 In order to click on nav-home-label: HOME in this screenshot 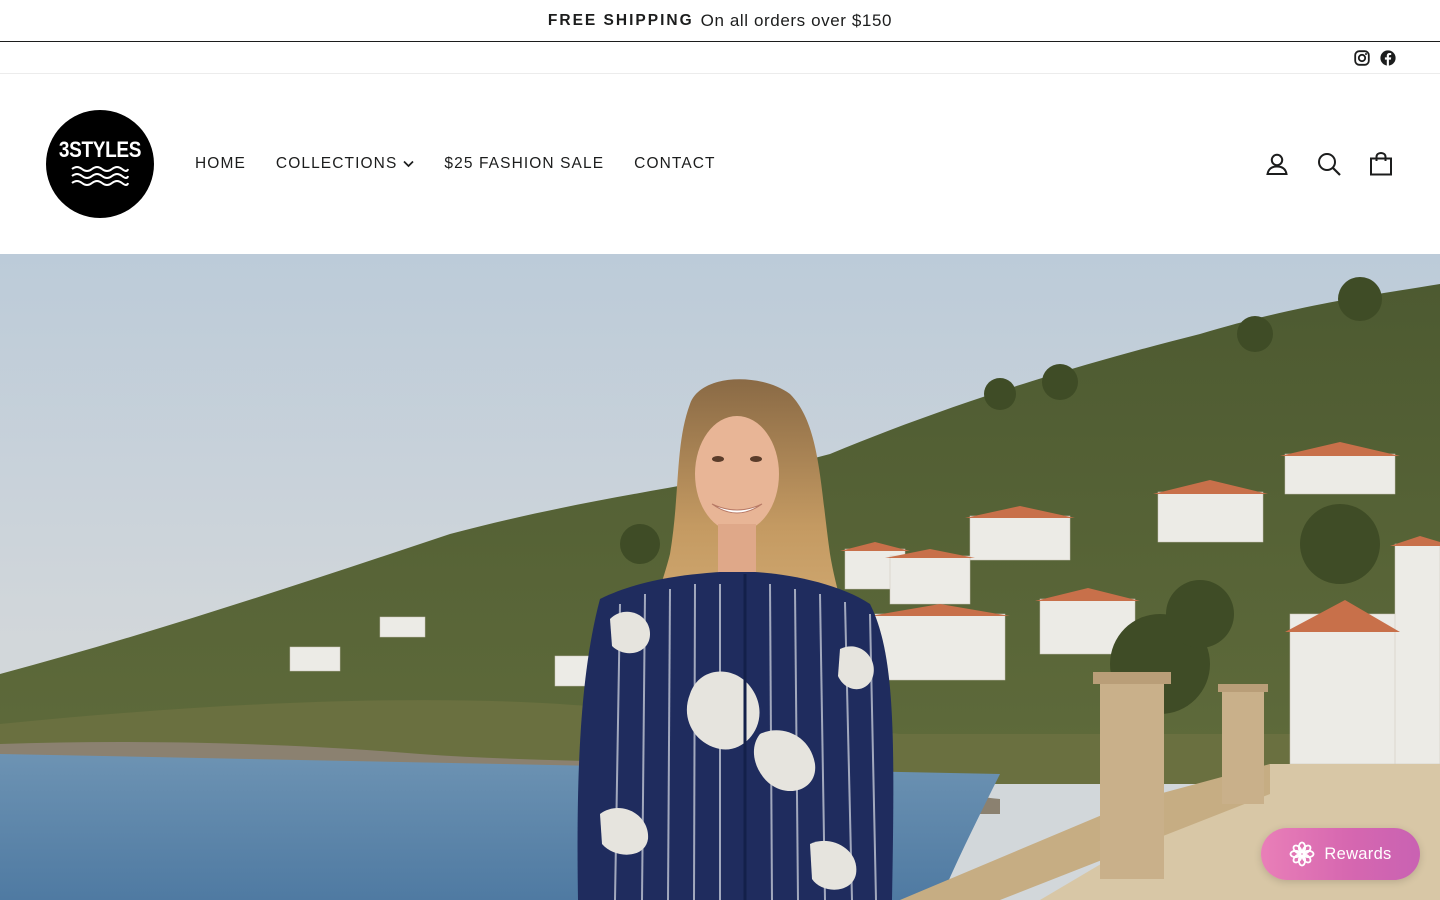, I will do `click(220, 163)`.